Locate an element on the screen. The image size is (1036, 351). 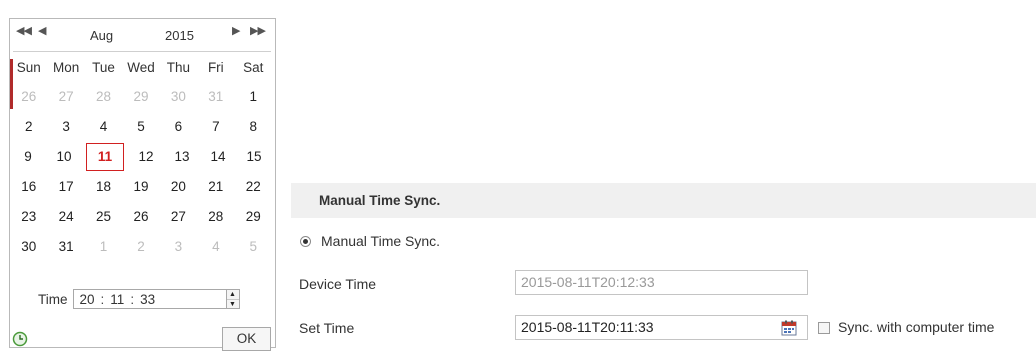
left-arrow-icon: ◀ is located at coordinates (42, 30).